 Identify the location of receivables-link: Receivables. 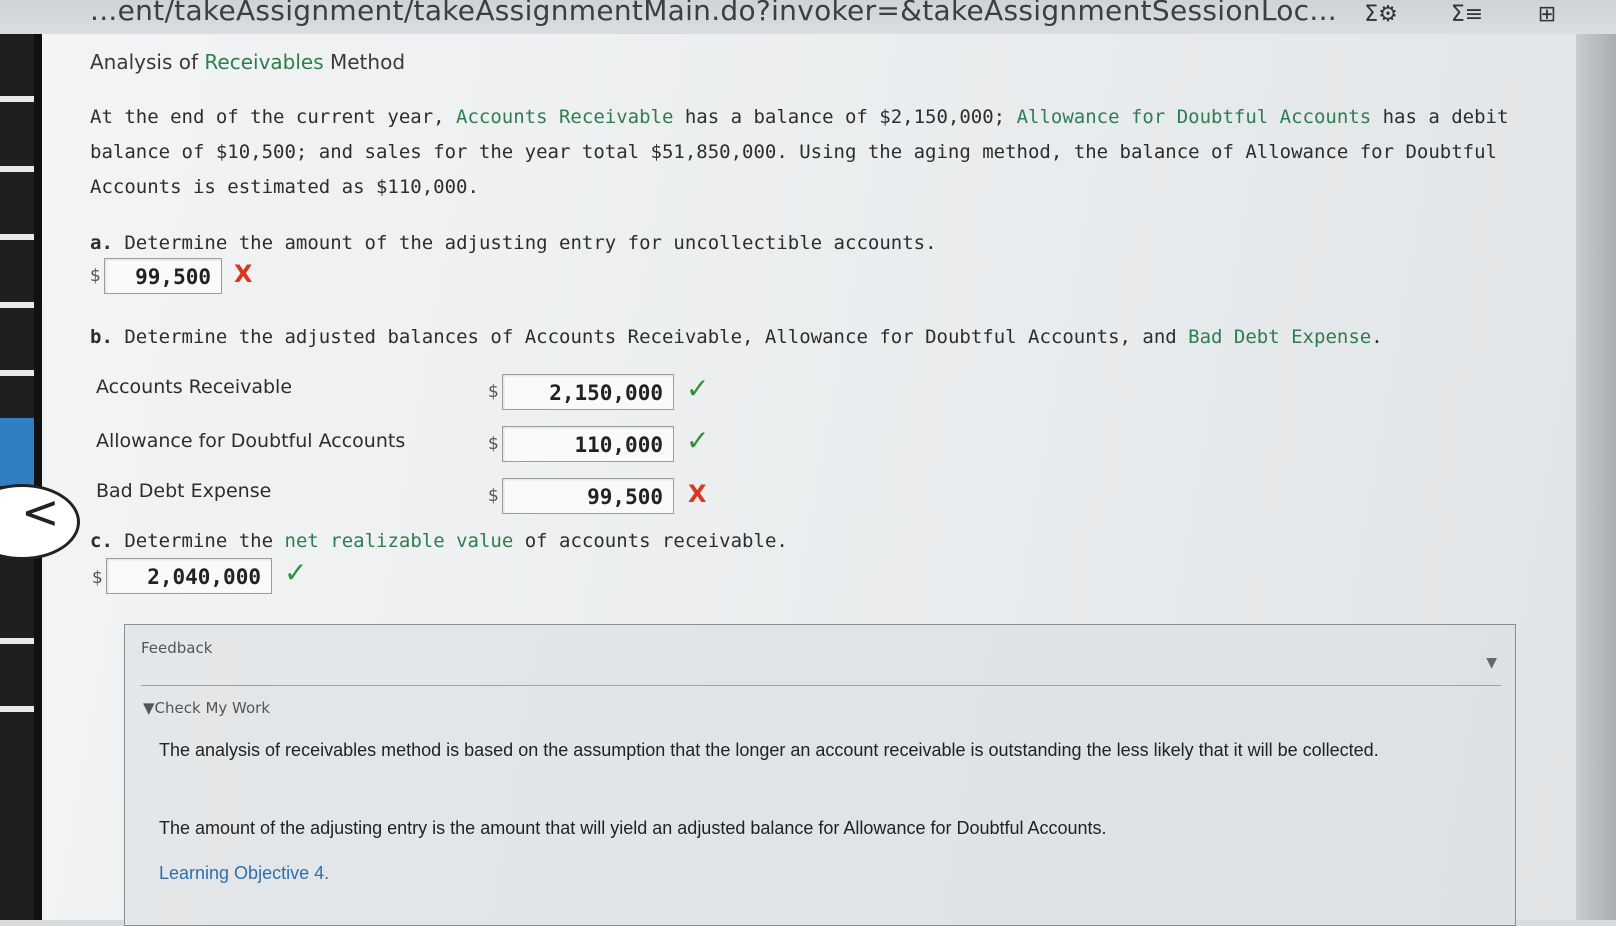
(263, 62).